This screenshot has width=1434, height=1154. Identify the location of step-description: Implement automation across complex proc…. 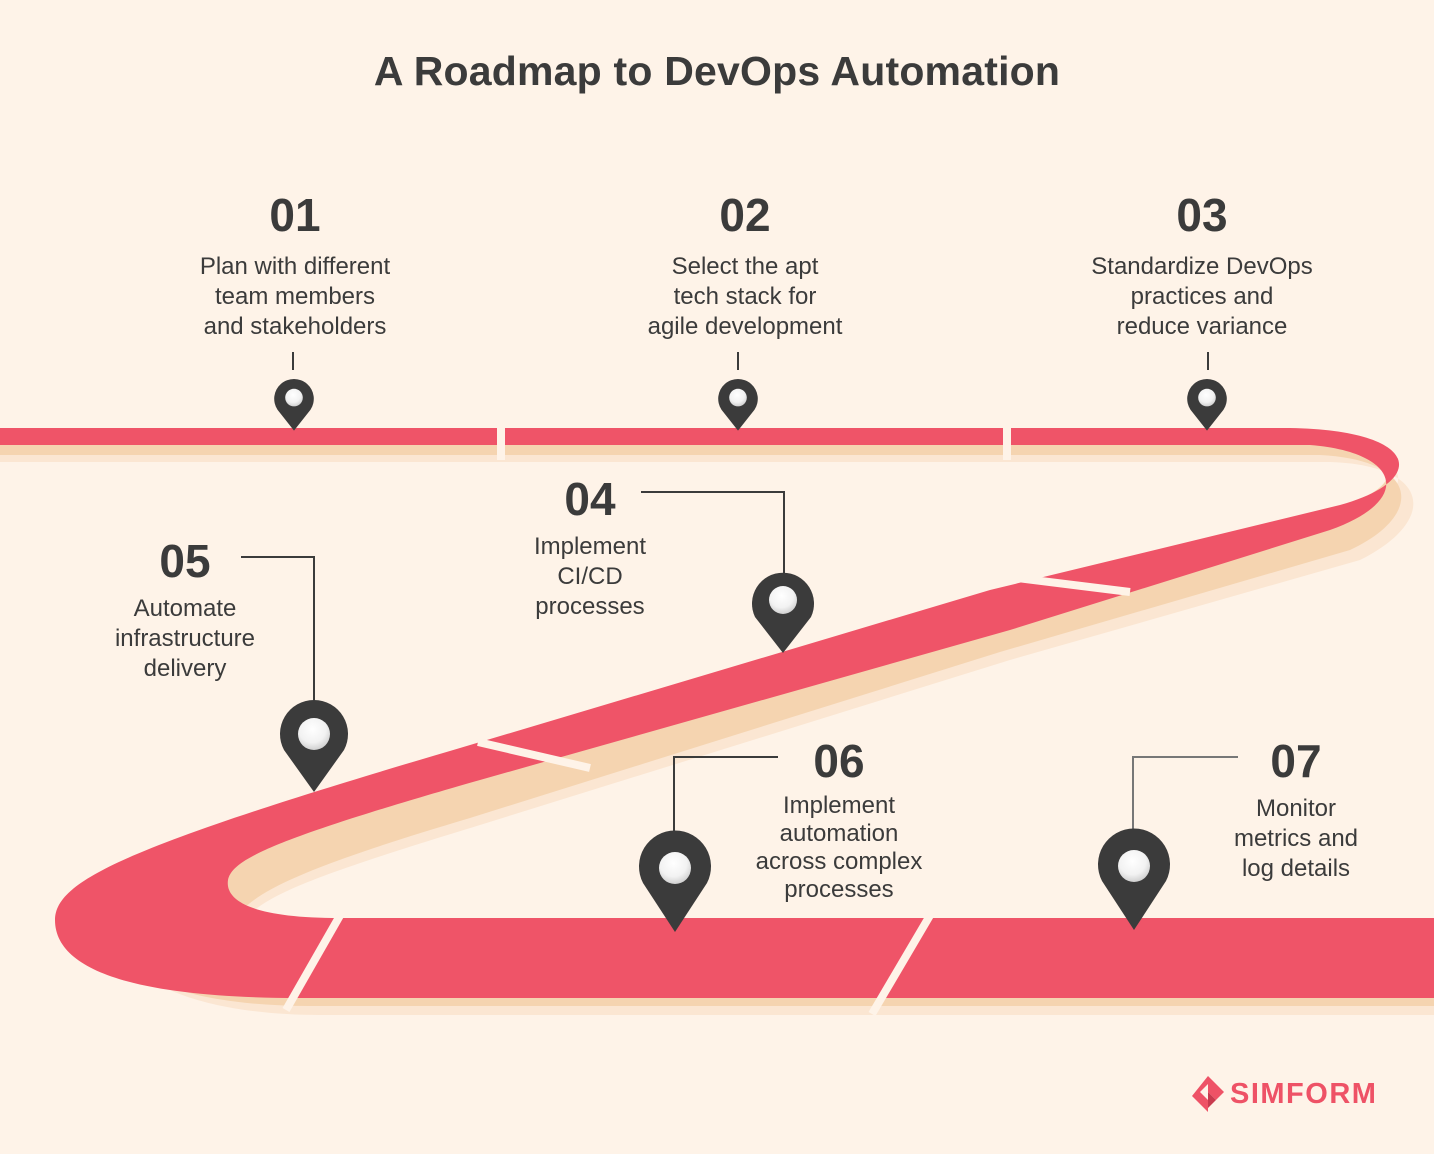
(839, 847).